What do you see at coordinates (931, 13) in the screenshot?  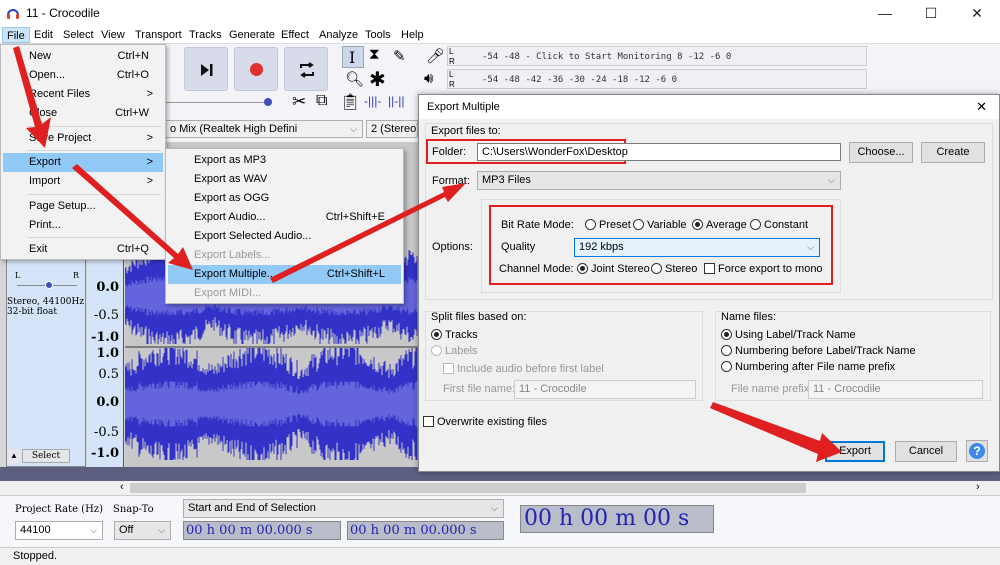 I see `maximize-button: ☐` at bounding box center [931, 13].